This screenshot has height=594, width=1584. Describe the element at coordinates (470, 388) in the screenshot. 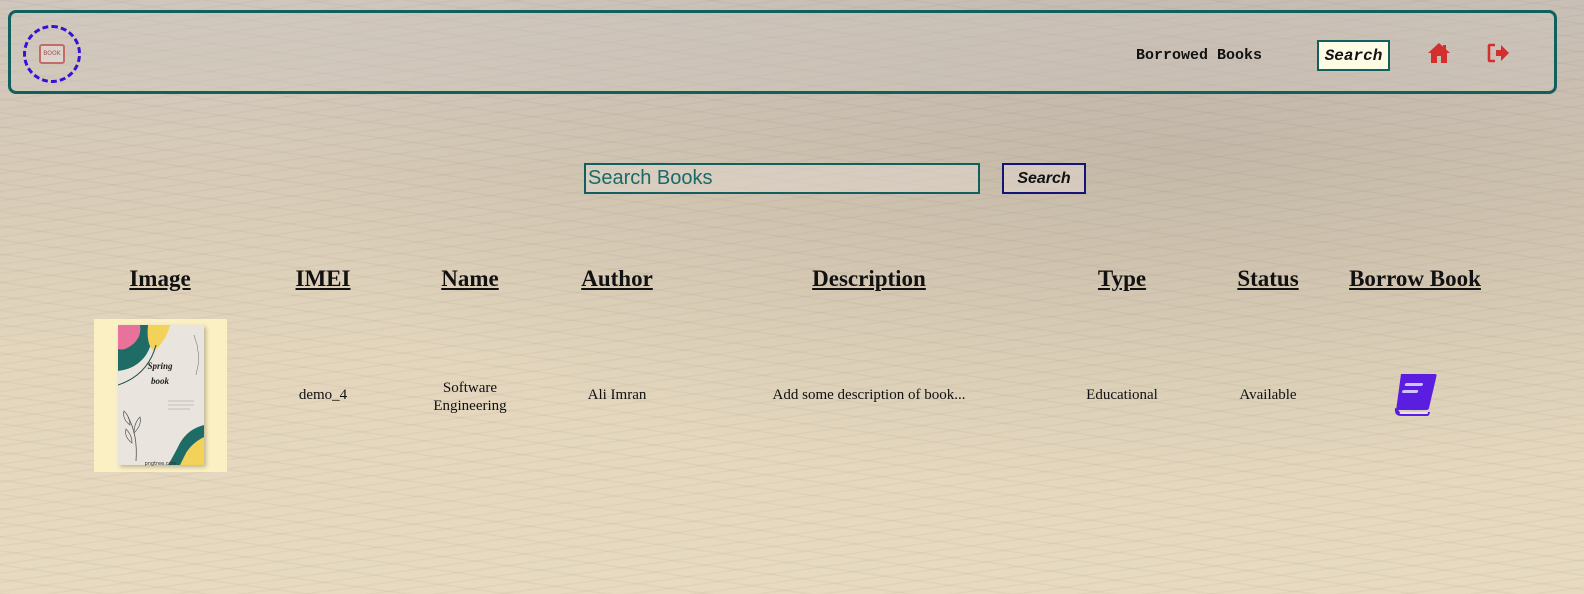

I see `cell-name-line-1: Software` at that location.